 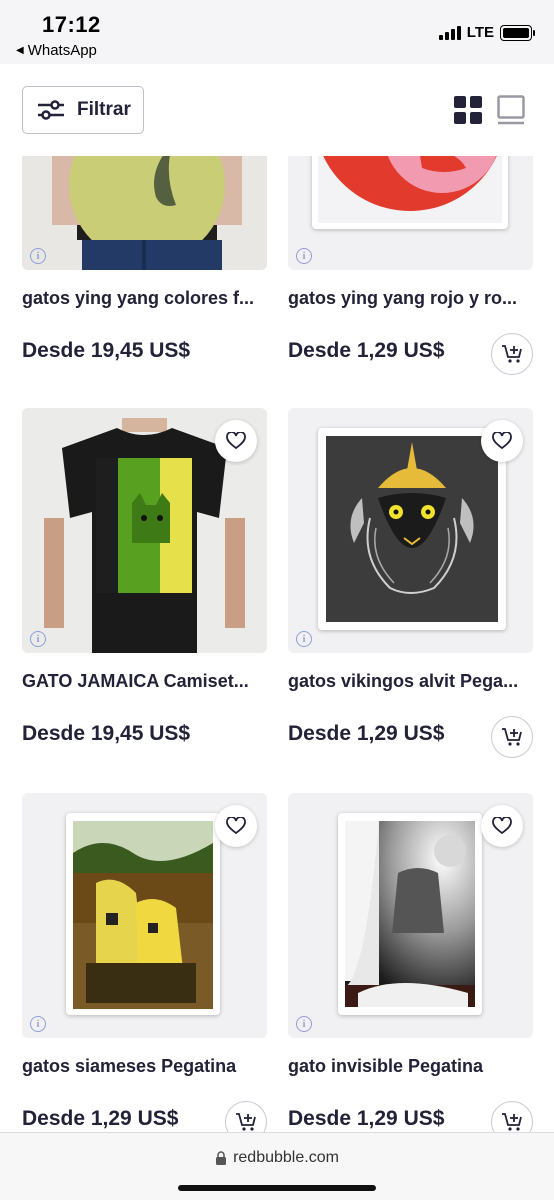 I want to click on lock-icon, so click(x=221, y=1157).